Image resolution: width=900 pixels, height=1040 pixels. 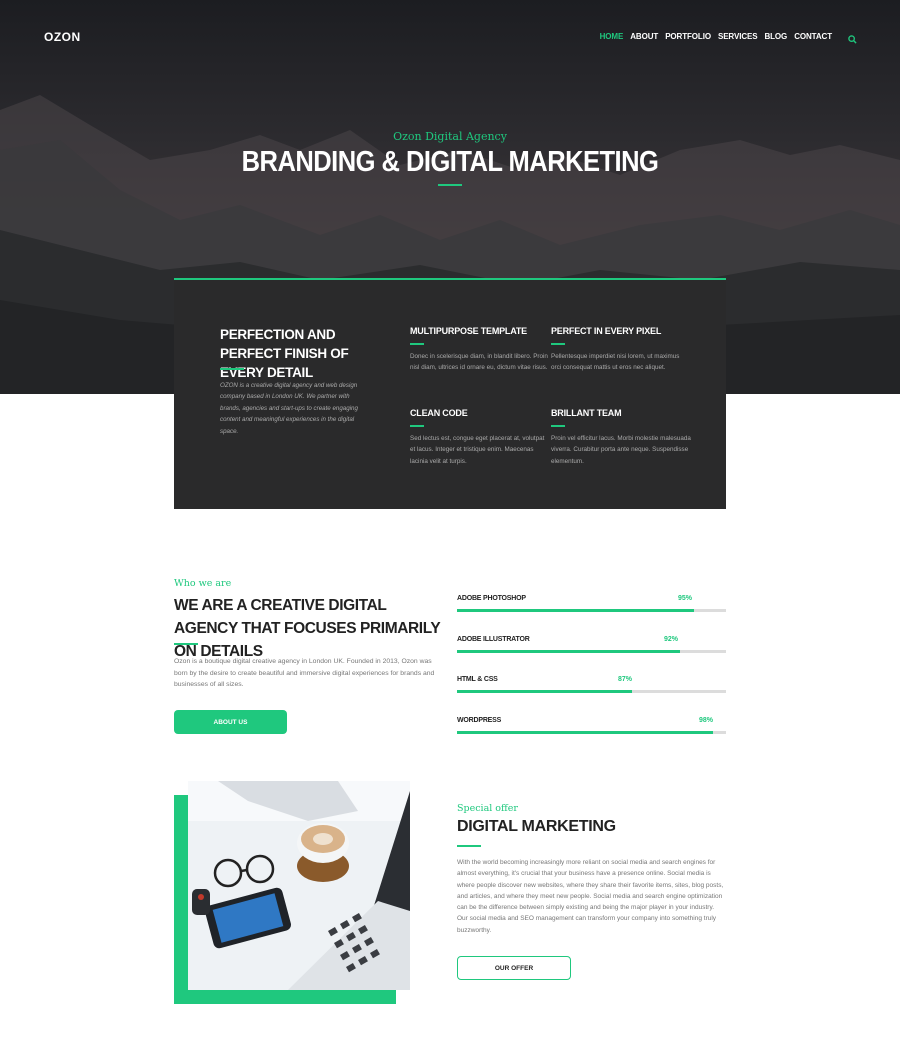 I want to click on feature-title: PERFECT IN EVERY PIXEL, so click(x=606, y=331).